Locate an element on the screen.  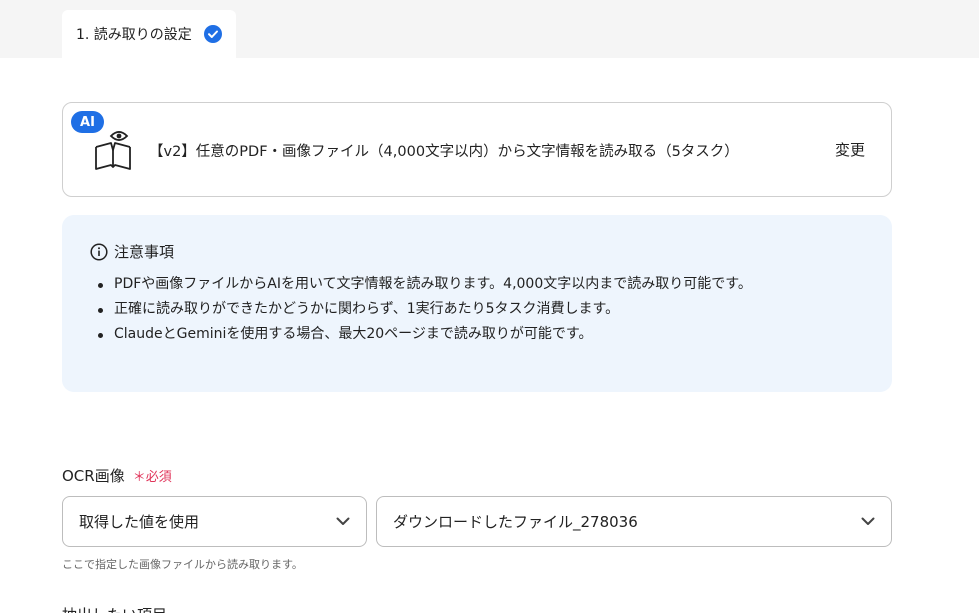
tab-label: 1. 読み取りの設定 is located at coordinates (134, 35).